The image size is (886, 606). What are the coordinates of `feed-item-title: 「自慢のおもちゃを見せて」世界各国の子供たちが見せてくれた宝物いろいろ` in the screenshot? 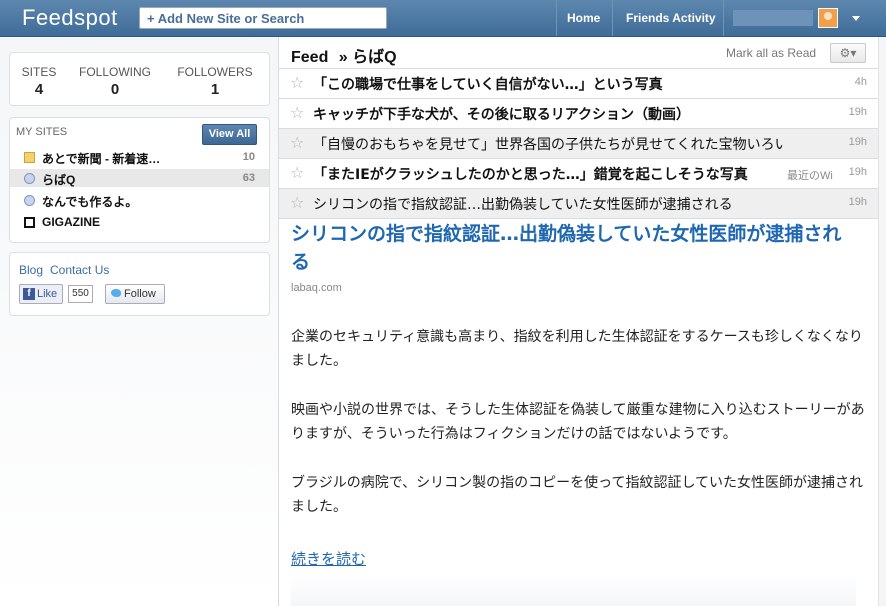 It's located at (548, 145).